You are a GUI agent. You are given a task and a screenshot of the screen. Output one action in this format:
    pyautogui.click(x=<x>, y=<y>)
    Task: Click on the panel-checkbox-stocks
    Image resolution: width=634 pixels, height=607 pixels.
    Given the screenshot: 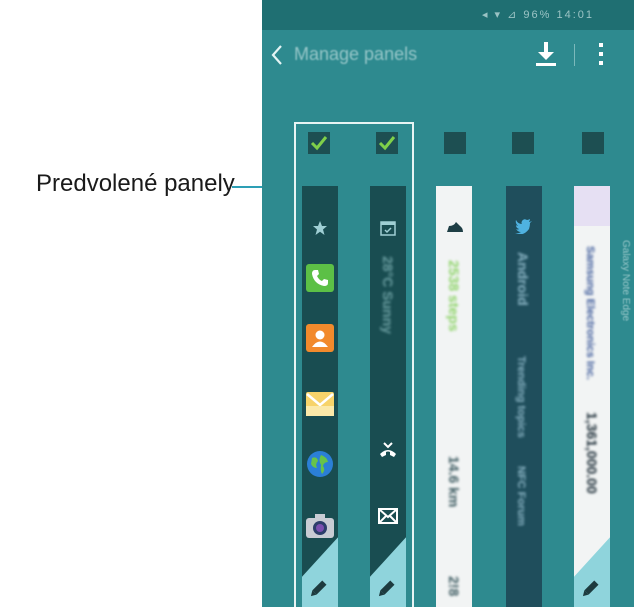 What is the action you would take?
    pyautogui.click(x=593, y=143)
    